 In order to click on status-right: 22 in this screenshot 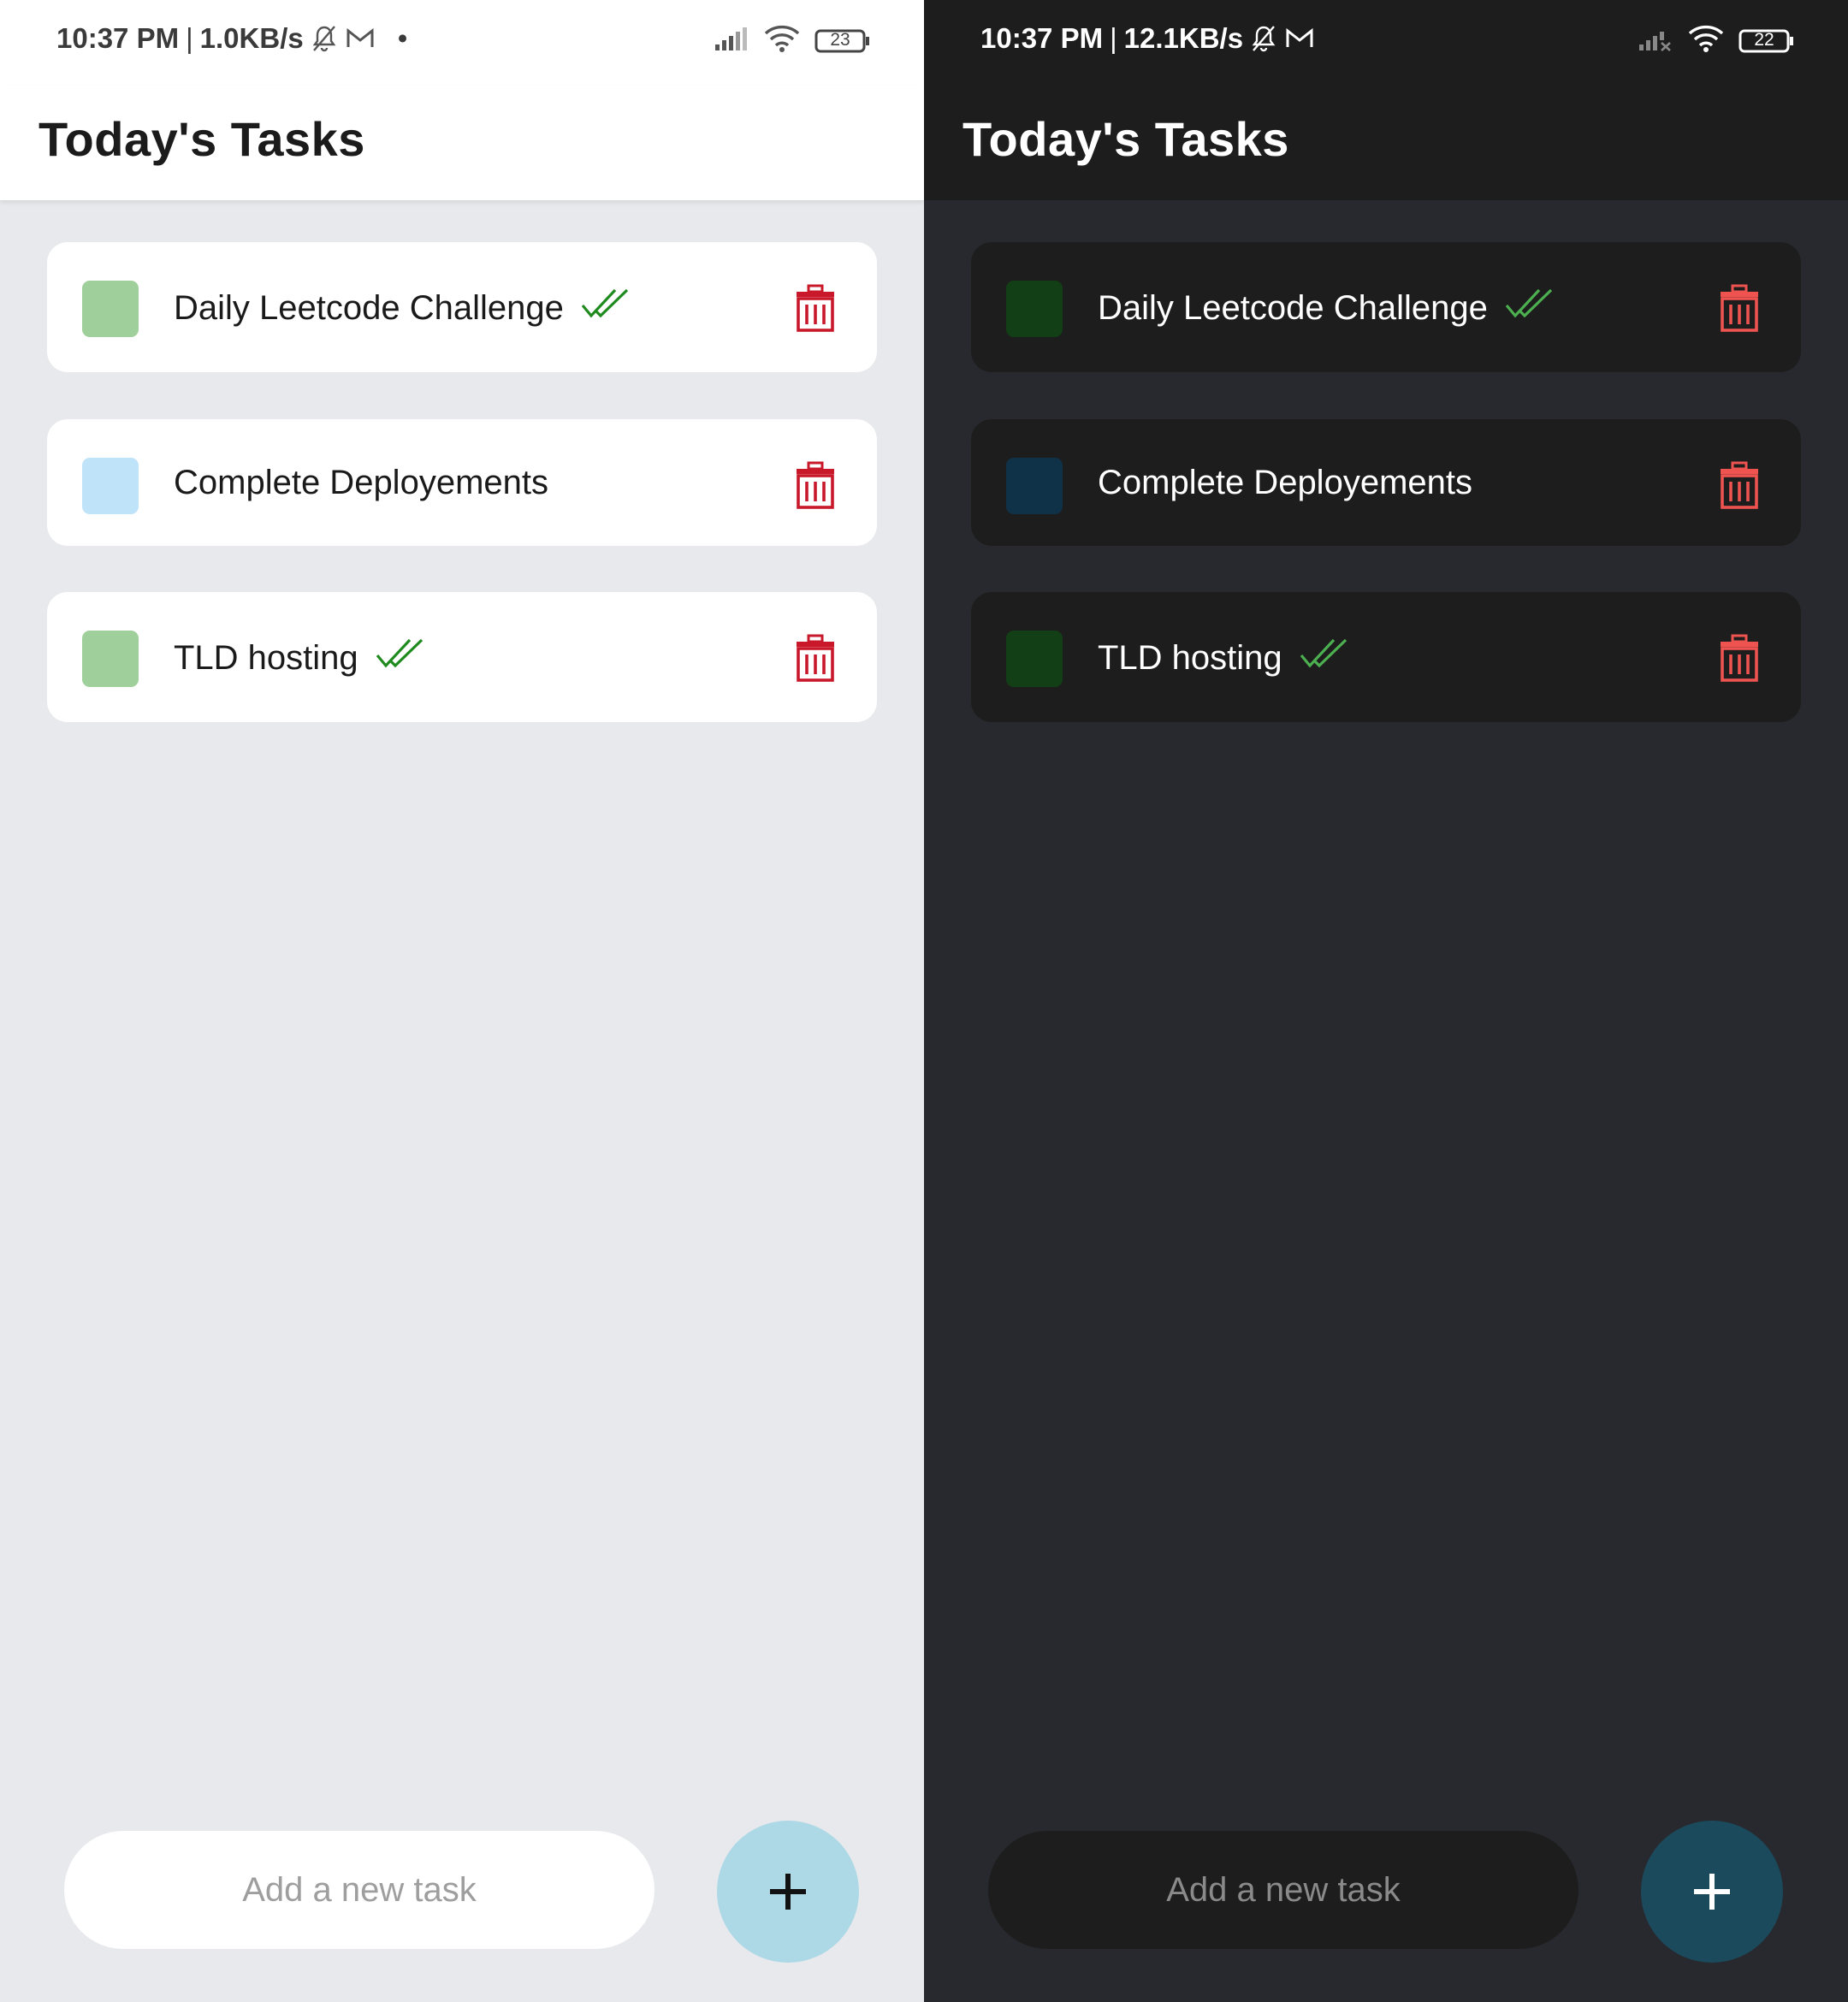, I will do `click(1716, 40)`.